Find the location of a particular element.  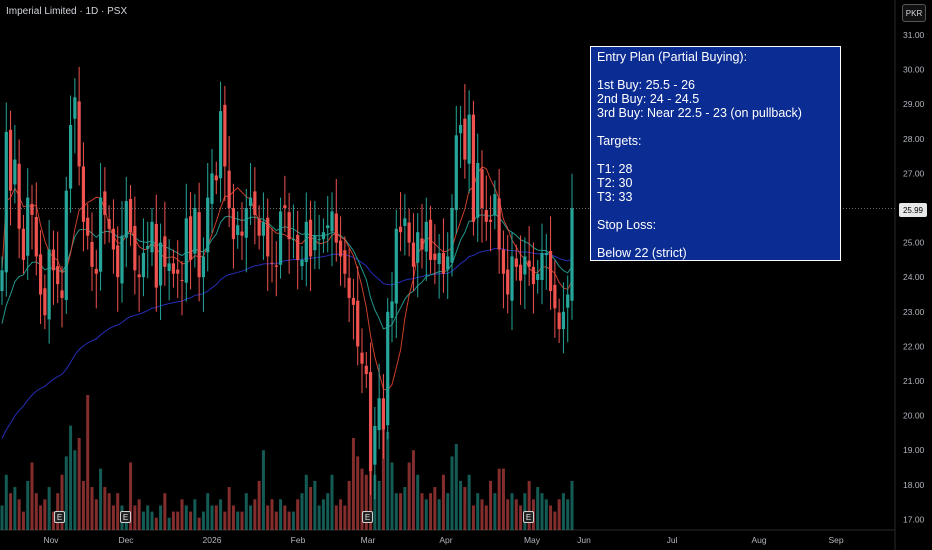

y-tick-label: 28.00 is located at coordinates (914, 139).